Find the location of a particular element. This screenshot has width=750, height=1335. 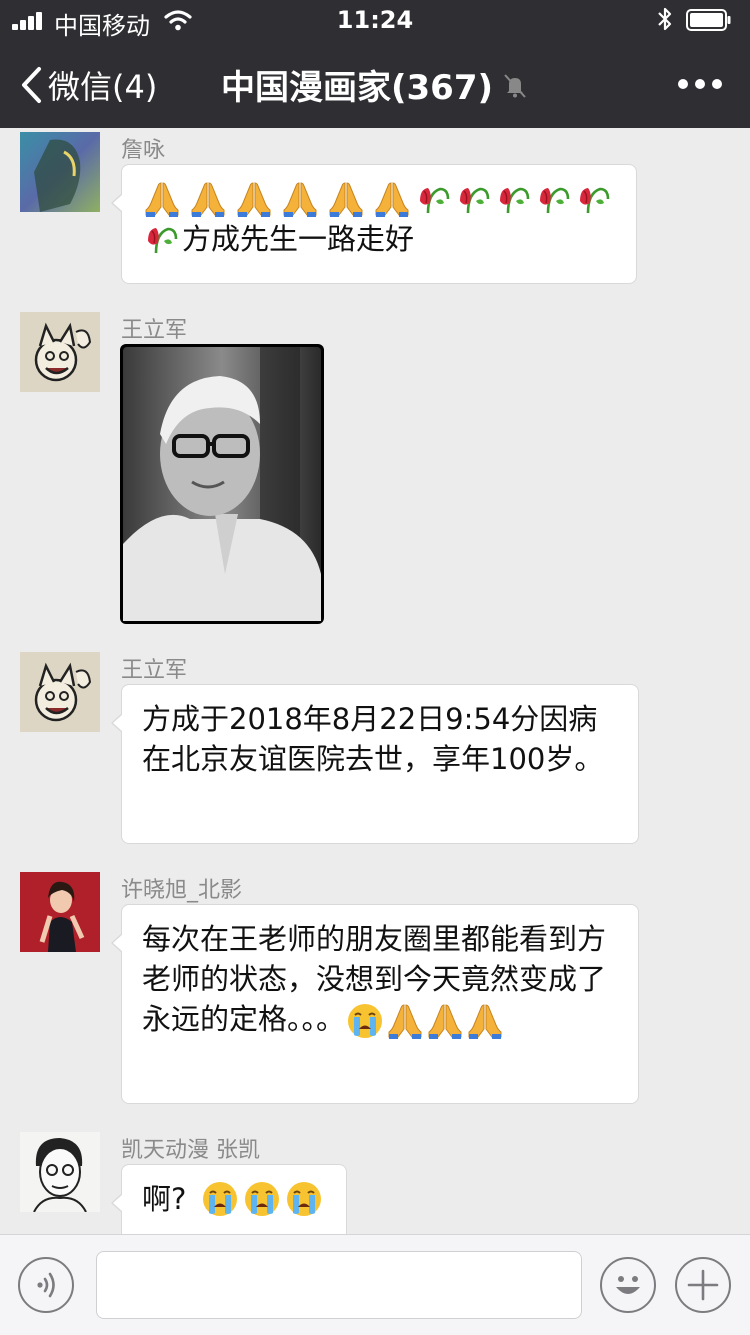

smiley-icon is located at coordinates (628, 1285).